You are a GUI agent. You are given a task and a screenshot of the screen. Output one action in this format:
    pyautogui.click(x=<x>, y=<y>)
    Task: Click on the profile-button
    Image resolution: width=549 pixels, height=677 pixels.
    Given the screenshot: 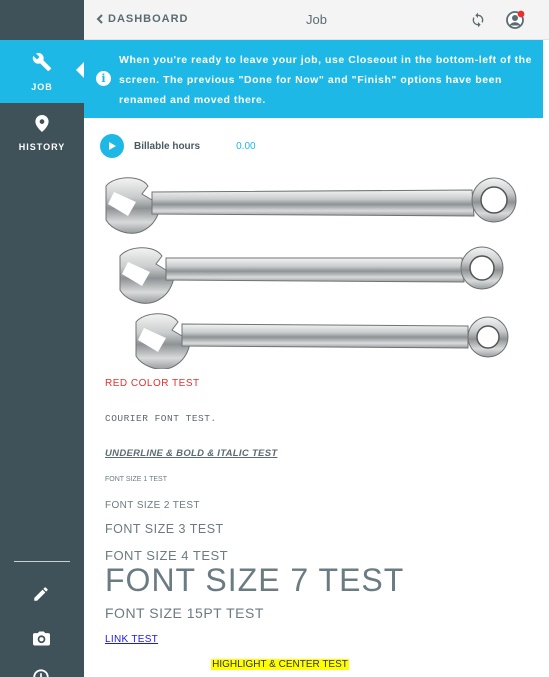 What is the action you would take?
    pyautogui.click(x=515, y=22)
    